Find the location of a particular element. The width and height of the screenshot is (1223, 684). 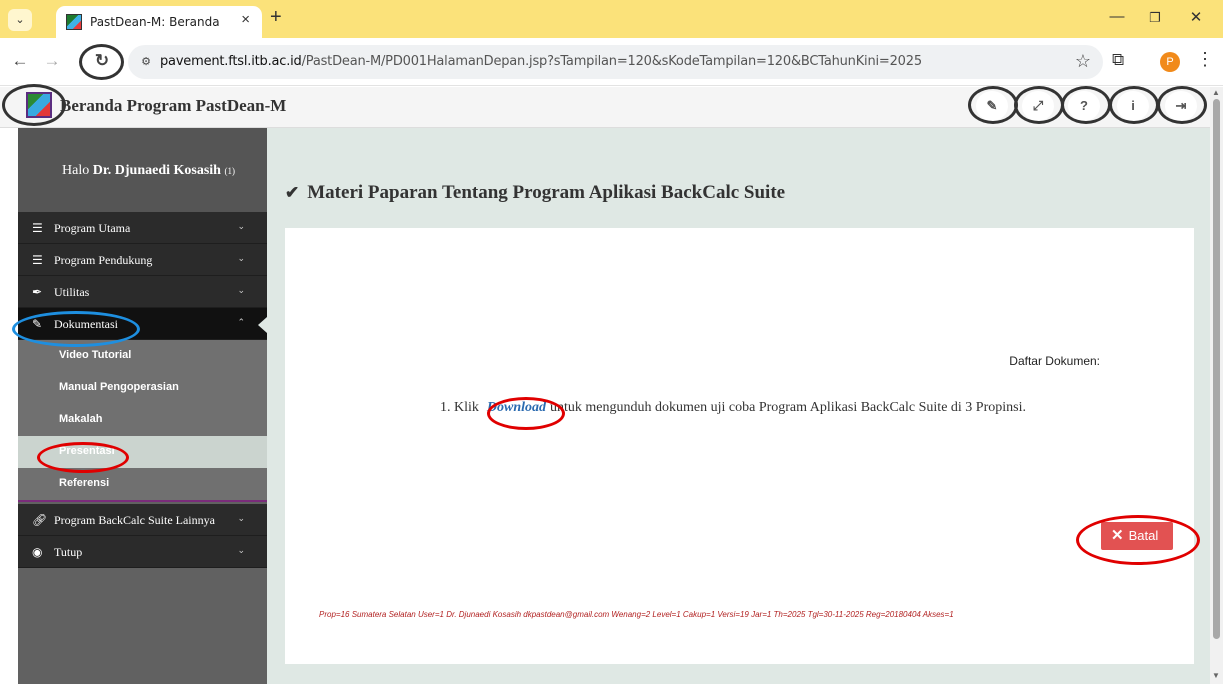

tab-search-icon: ⌄ is located at coordinates (20, 20).